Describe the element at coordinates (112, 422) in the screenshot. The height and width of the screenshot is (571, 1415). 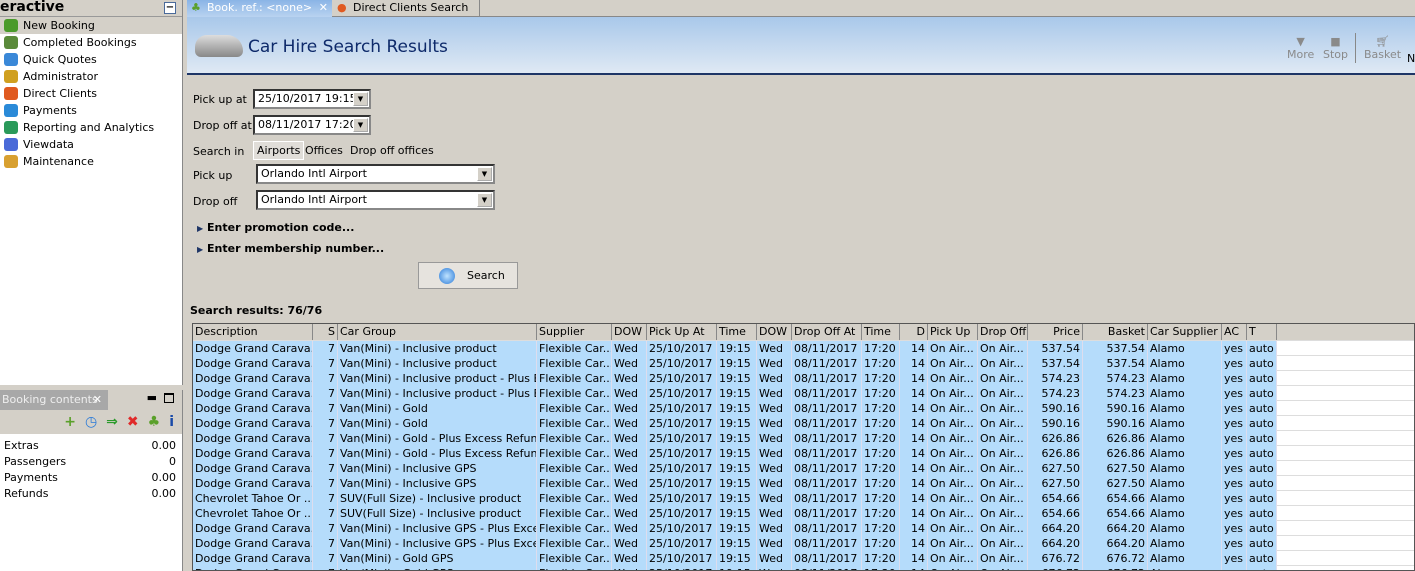
I see `basket-transfer-icon: ⇒` at that location.